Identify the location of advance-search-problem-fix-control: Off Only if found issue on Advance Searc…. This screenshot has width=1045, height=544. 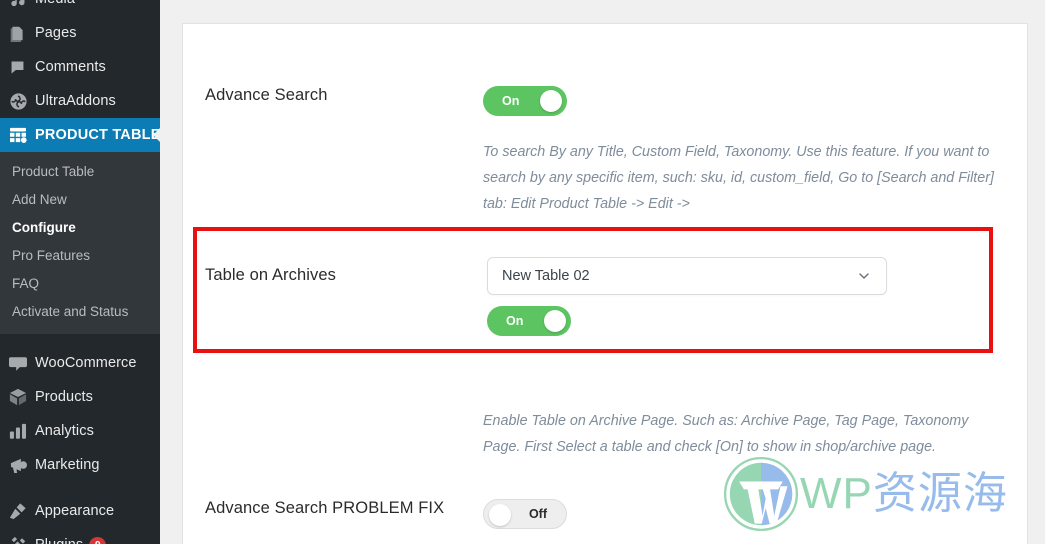
(755, 521).